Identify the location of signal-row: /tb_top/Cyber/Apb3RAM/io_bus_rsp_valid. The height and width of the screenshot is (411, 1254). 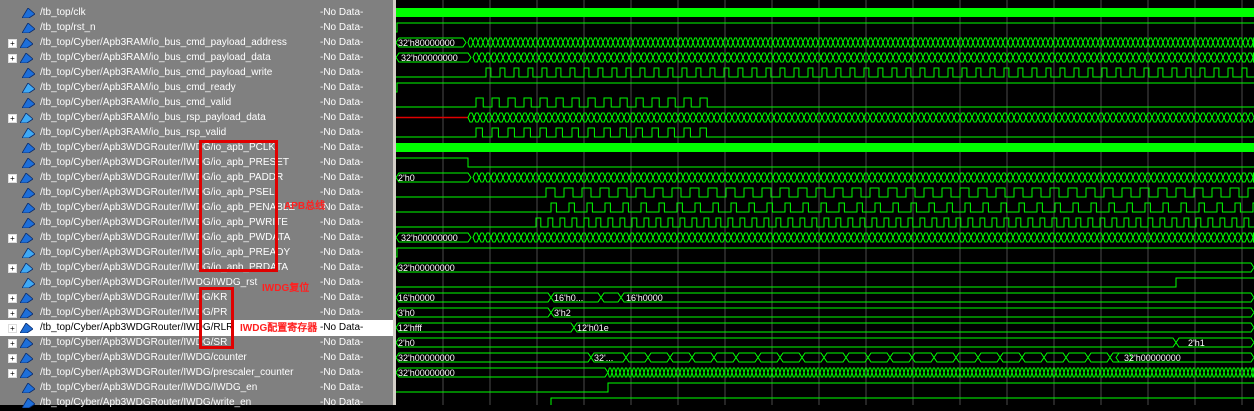
(160, 133).